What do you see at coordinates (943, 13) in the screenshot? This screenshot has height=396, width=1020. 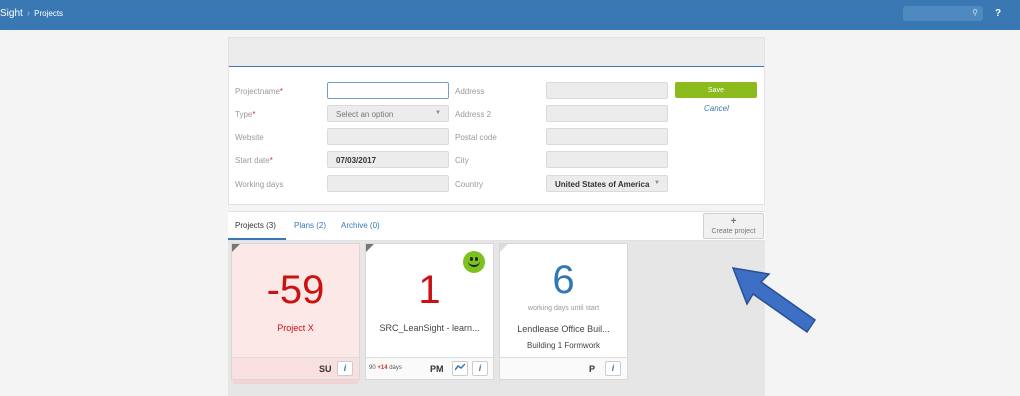 I see `search-input: ⚲` at bounding box center [943, 13].